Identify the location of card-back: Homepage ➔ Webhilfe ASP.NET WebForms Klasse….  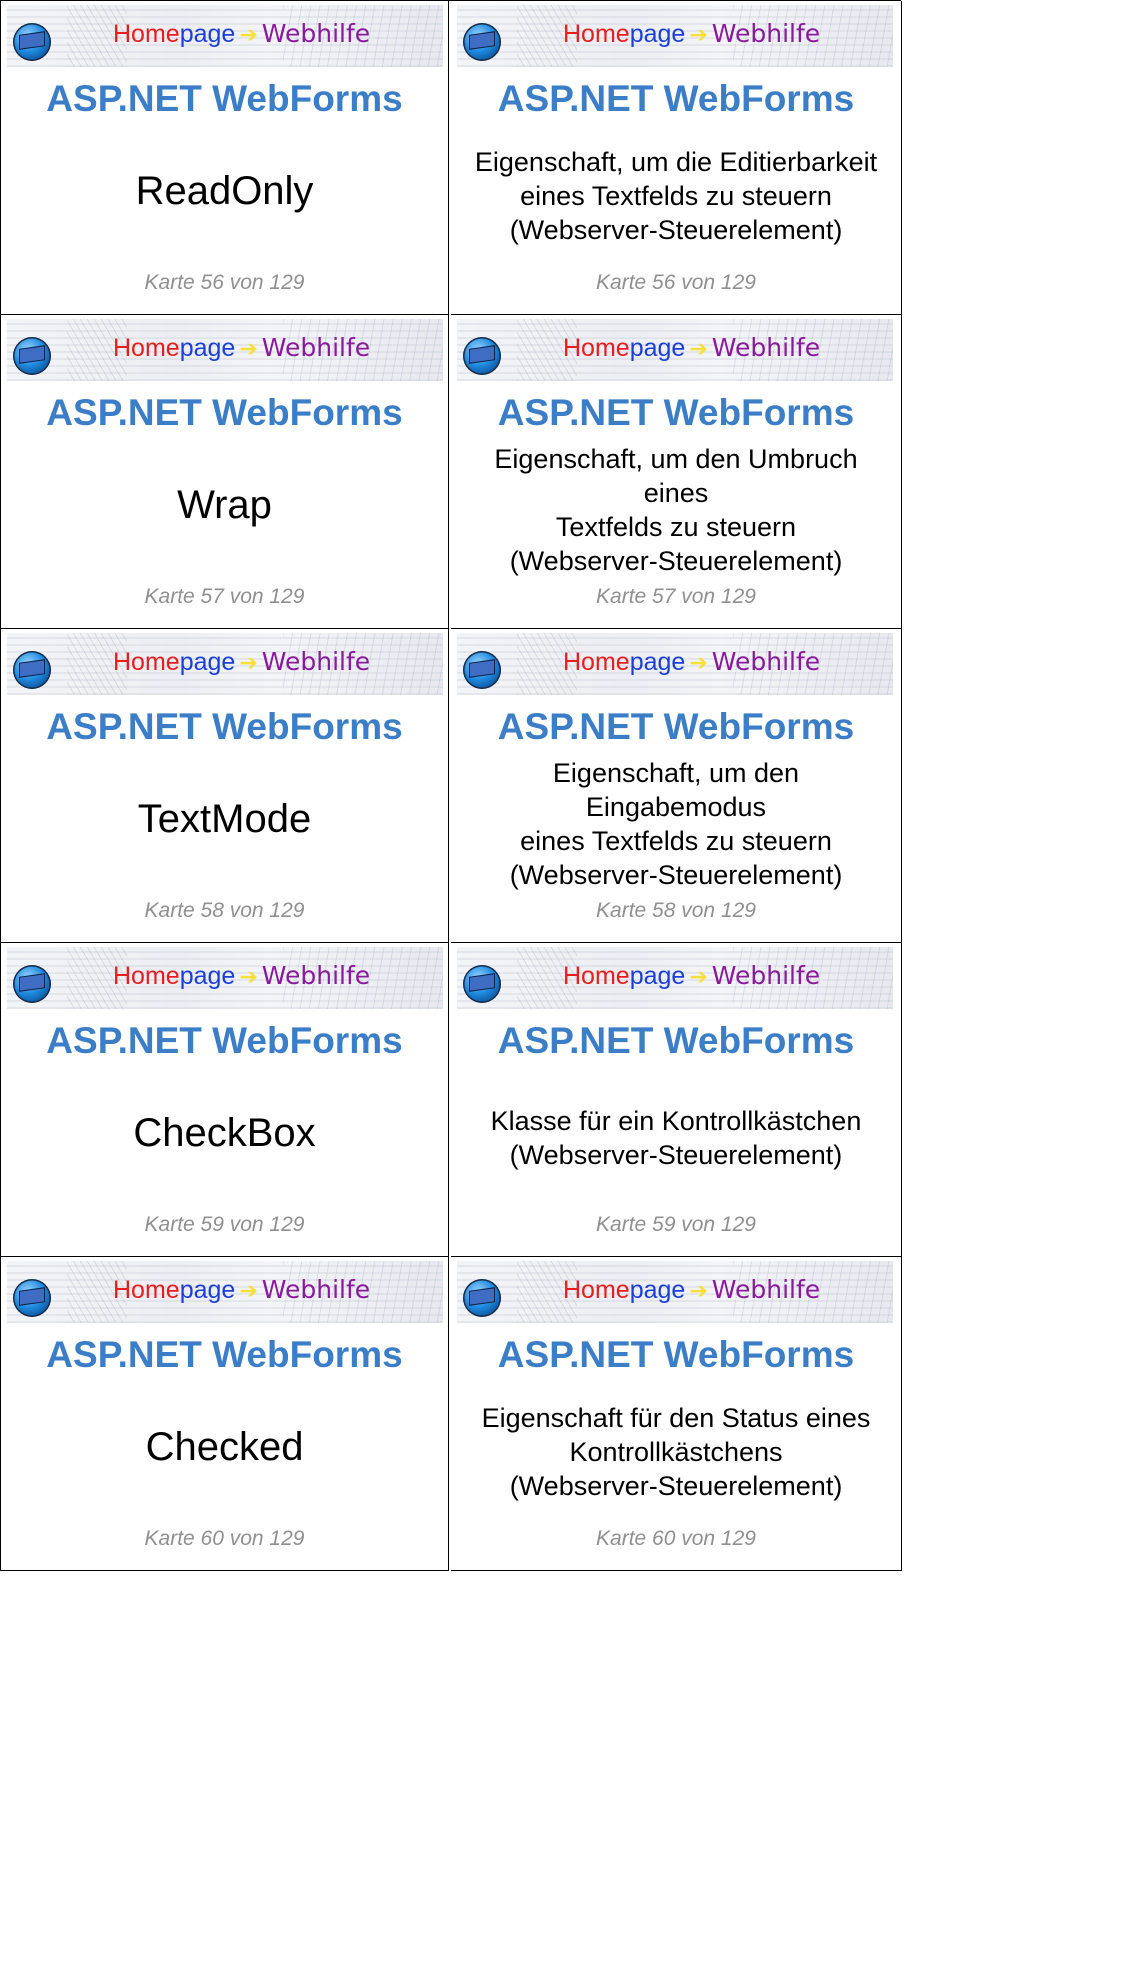
(676, 1100).